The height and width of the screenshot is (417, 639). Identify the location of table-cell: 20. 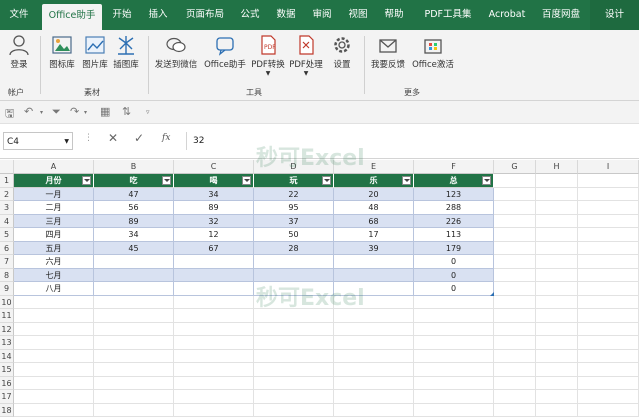
(374, 195).